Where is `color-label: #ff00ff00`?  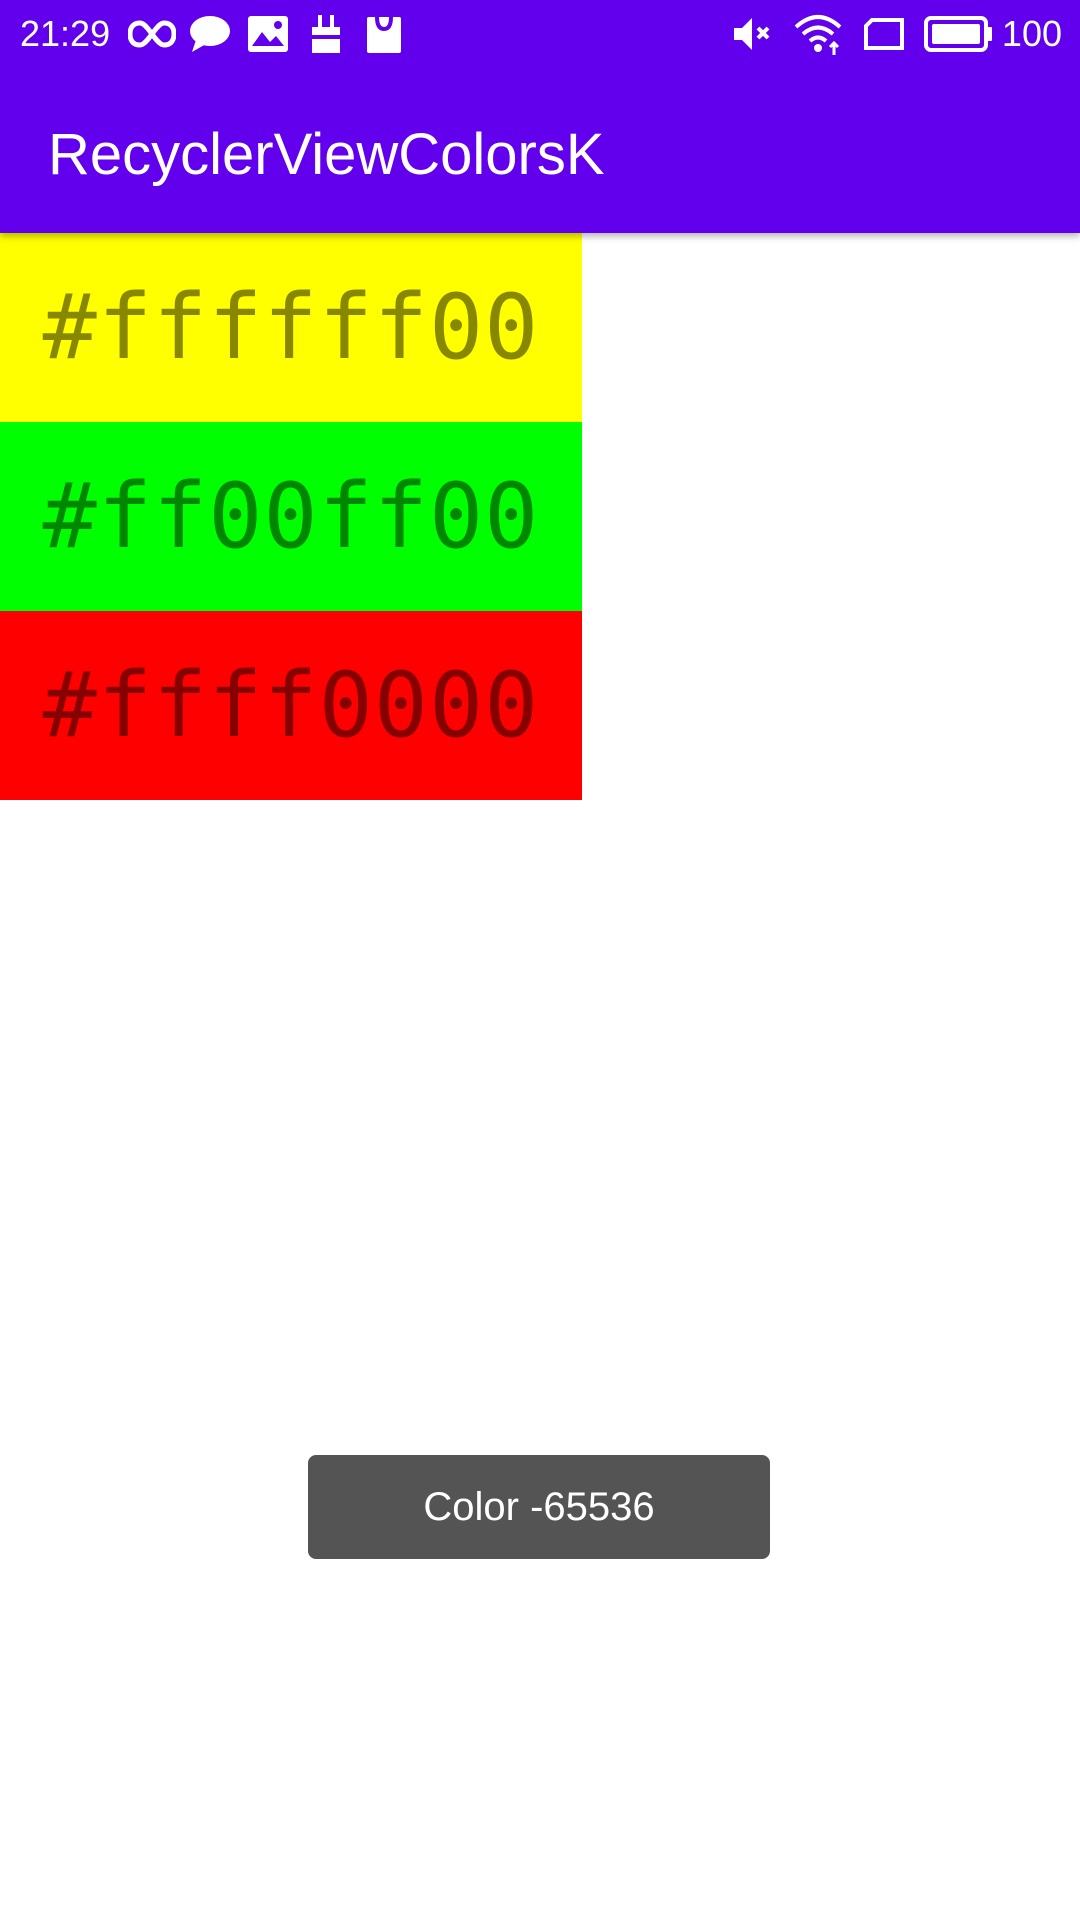
color-label: #ff00ff00 is located at coordinates (291, 516).